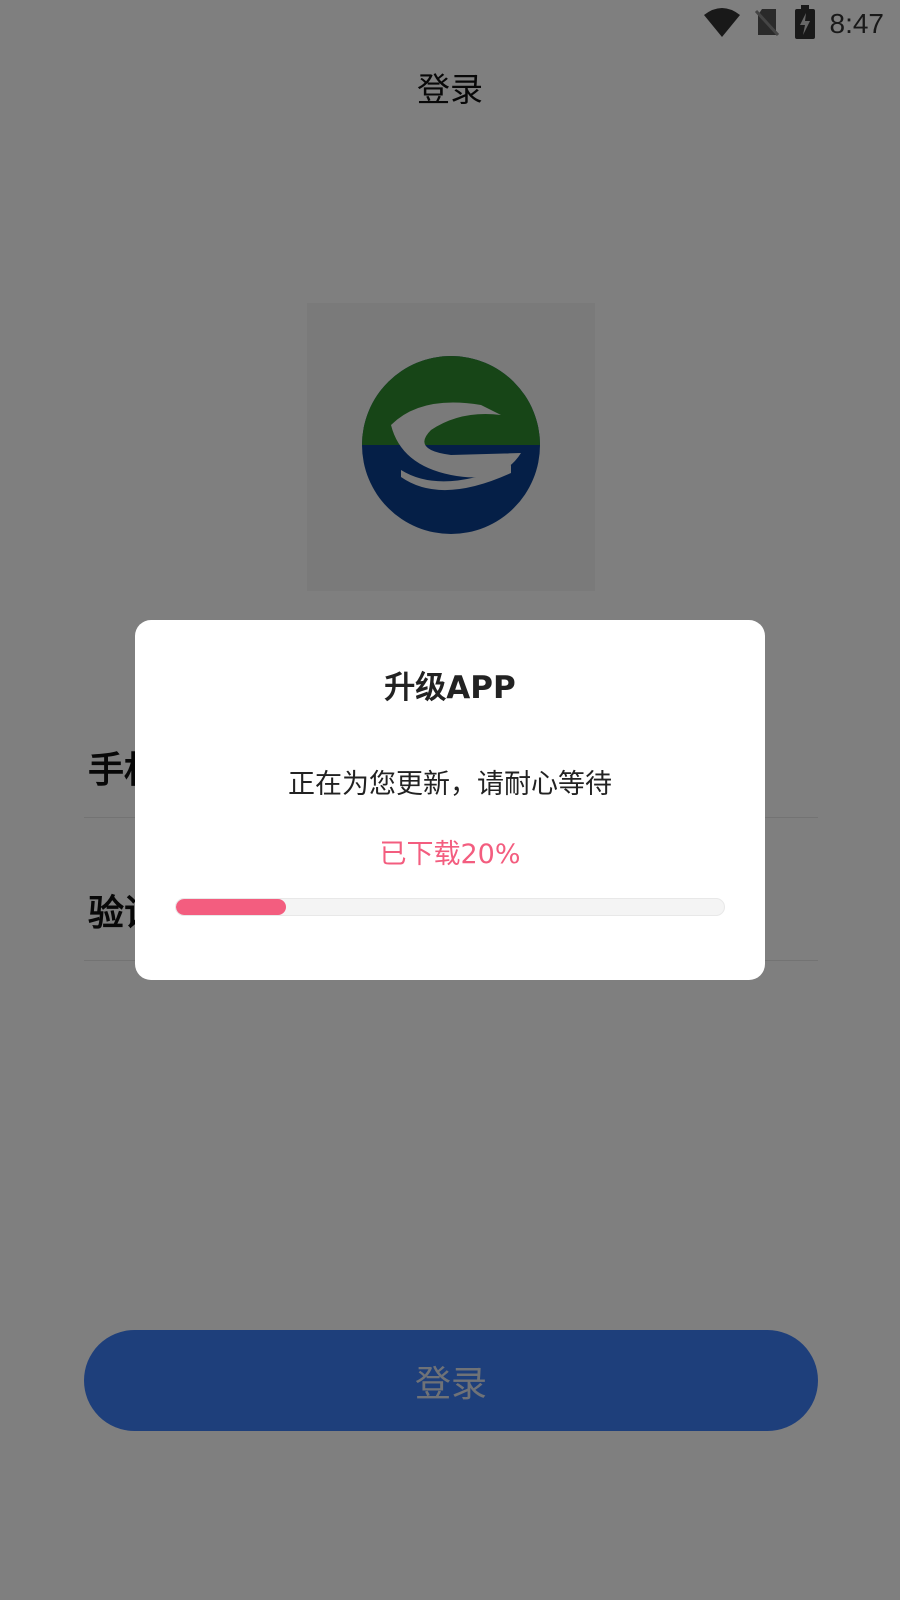 Image resolution: width=900 pixels, height=1600 pixels. Describe the element at coordinates (450, 688) in the screenshot. I see `dialog-title: 升级APP` at that location.